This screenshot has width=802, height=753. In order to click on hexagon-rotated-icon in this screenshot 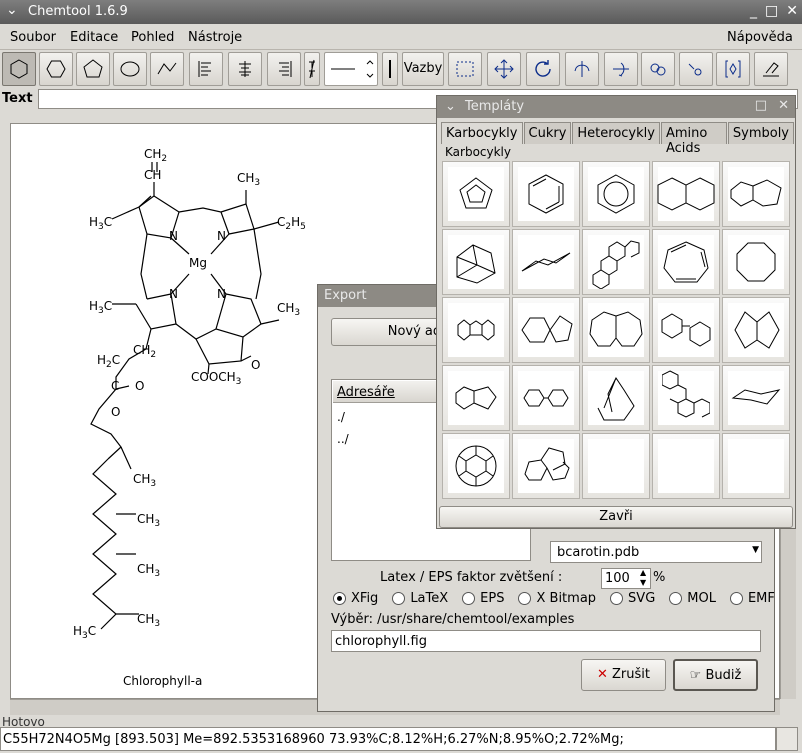, I will do `click(56, 69)`.